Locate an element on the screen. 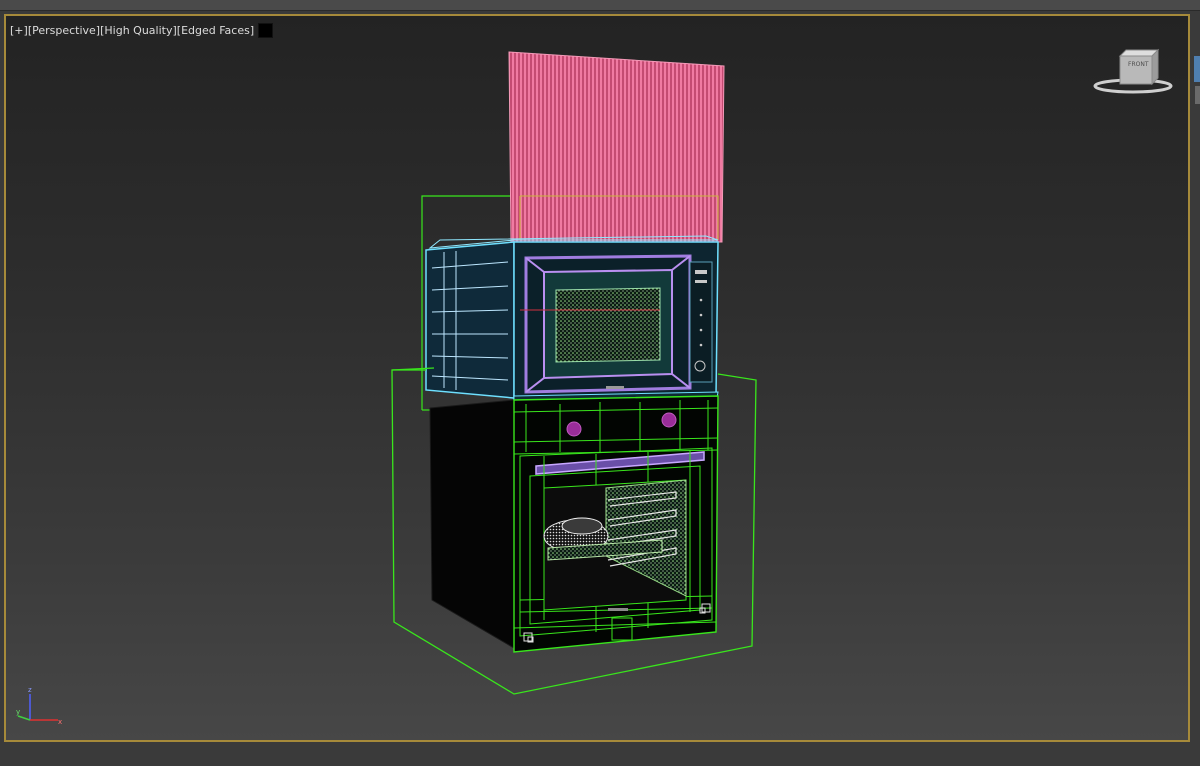  microwave-object is located at coordinates (572, 322).